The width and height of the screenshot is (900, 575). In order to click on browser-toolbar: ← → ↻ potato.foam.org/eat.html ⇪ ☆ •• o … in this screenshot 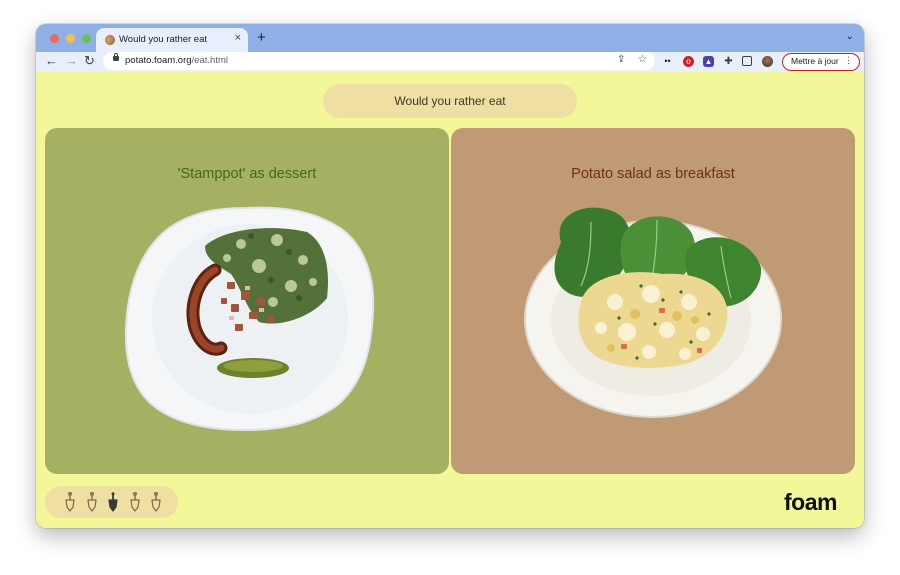, I will do `click(450, 62)`.